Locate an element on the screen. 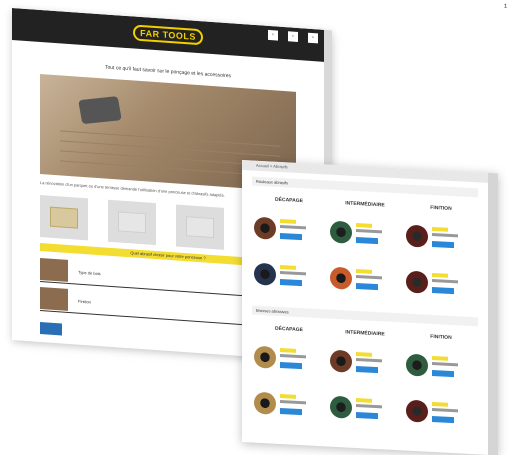 The image size is (517, 455). footer-block is located at coordinates (51, 328).